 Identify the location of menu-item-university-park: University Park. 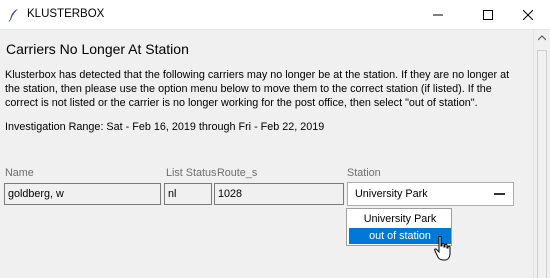
(400, 219).